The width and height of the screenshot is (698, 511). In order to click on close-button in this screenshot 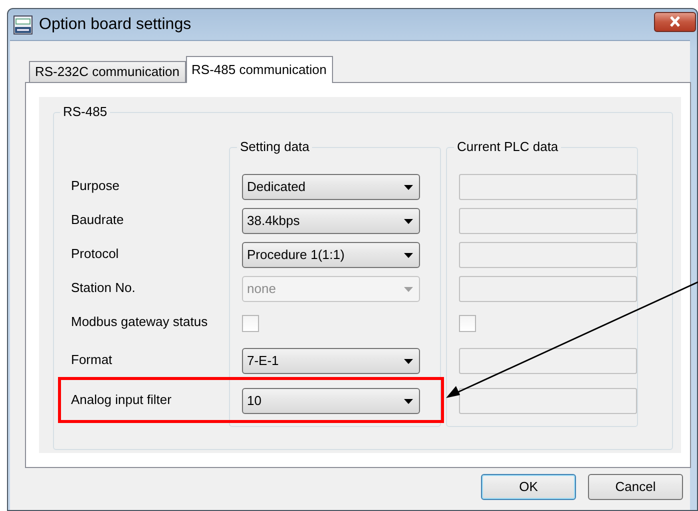, I will do `click(675, 22)`.